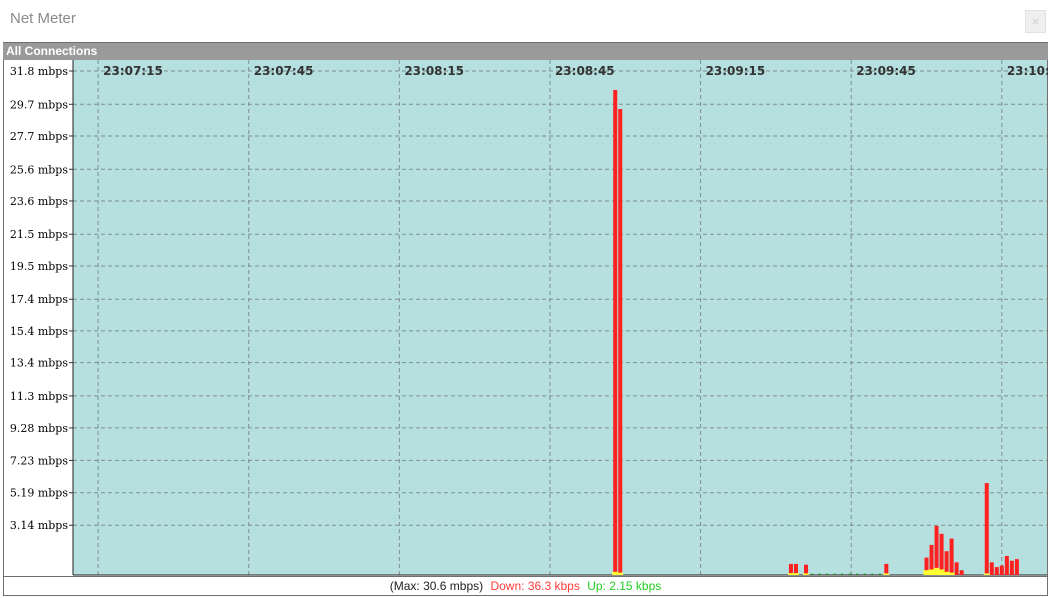 The image size is (1051, 598). What do you see at coordinates (39, 169) in the screenshot?
I see `y-tick-label: 25.6 mbps` at bounding box center [39, 169].